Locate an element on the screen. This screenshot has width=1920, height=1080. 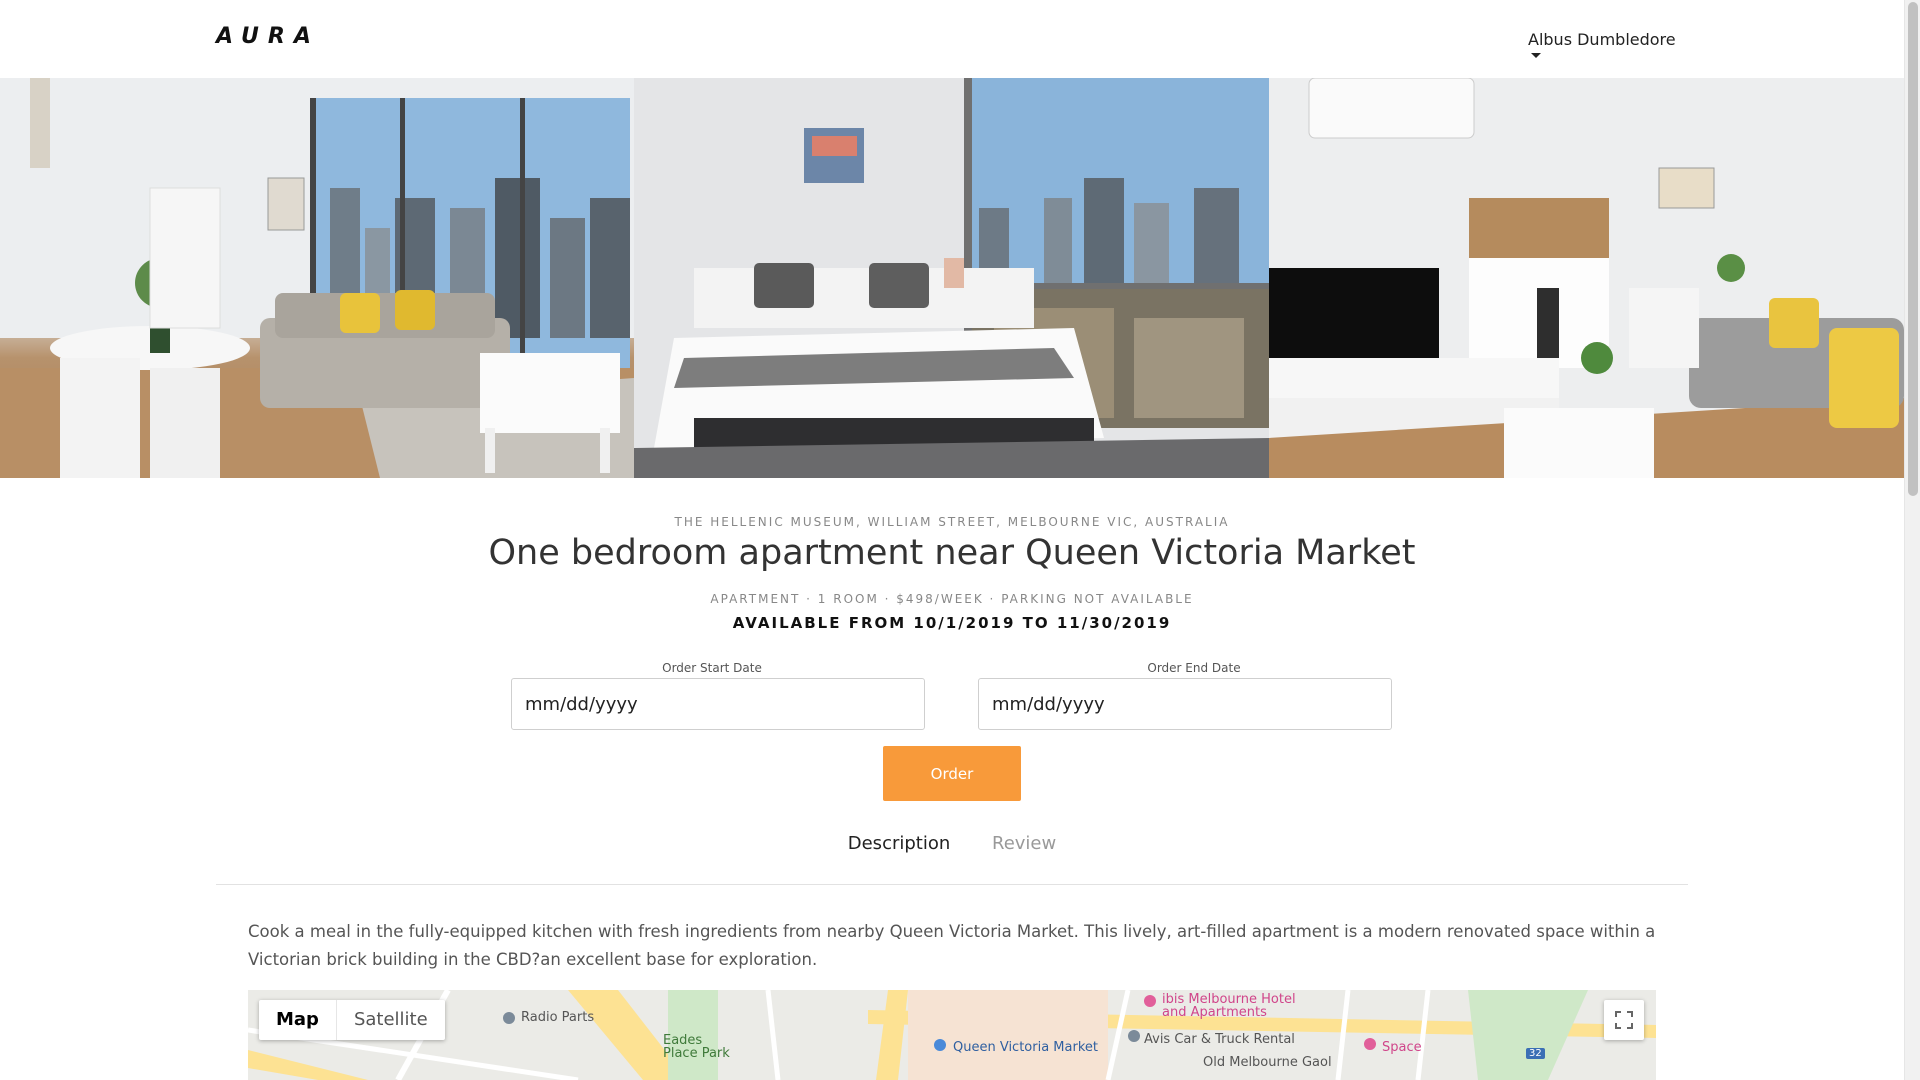
living-room-photo is located at coordinates (317, 278).